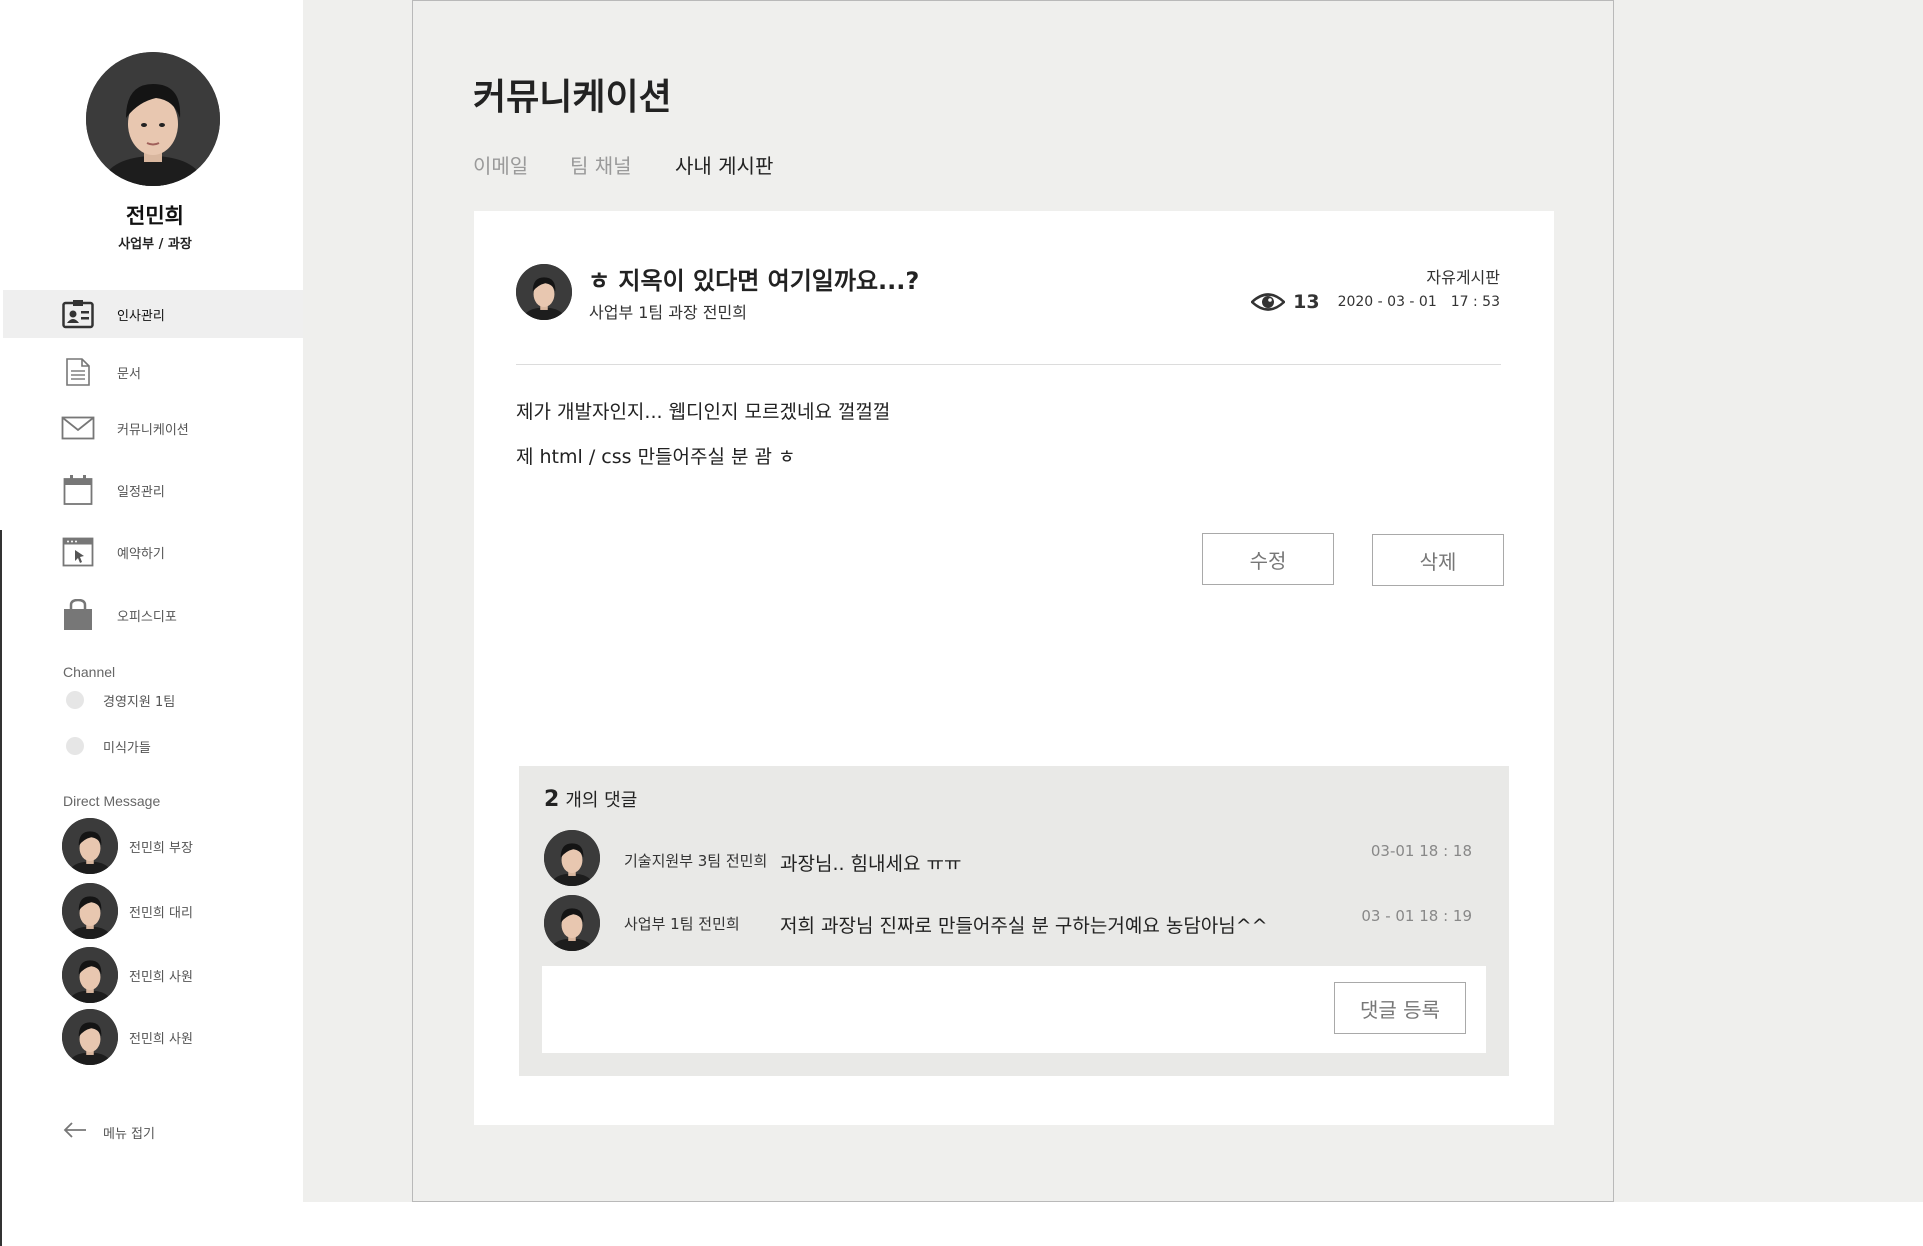 This screenshot has height=1246, width=1923. I want to click on direct-message-heading: Direct Message, so click(112, 801).